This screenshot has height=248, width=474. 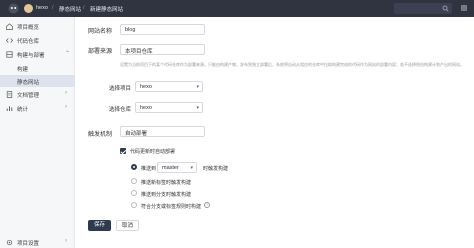 What do you see at coordinates (42, 8) in the screenshot?
I see `breadcrumb-project: hexo` at bounding box center [42, 8].